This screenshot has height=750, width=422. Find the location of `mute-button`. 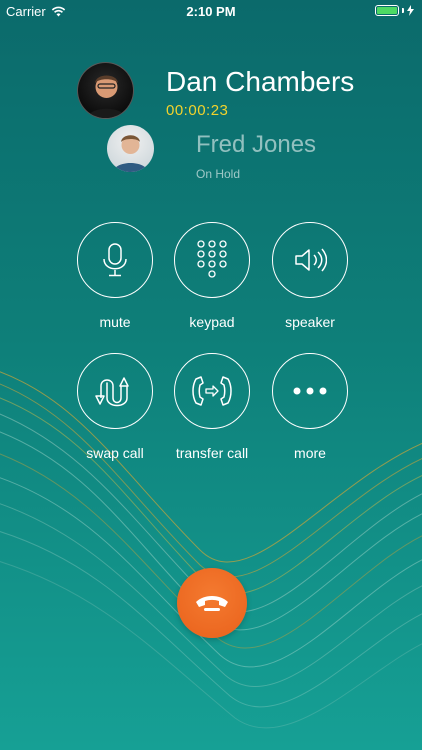

mute-button is located at coordinates (115, 260).